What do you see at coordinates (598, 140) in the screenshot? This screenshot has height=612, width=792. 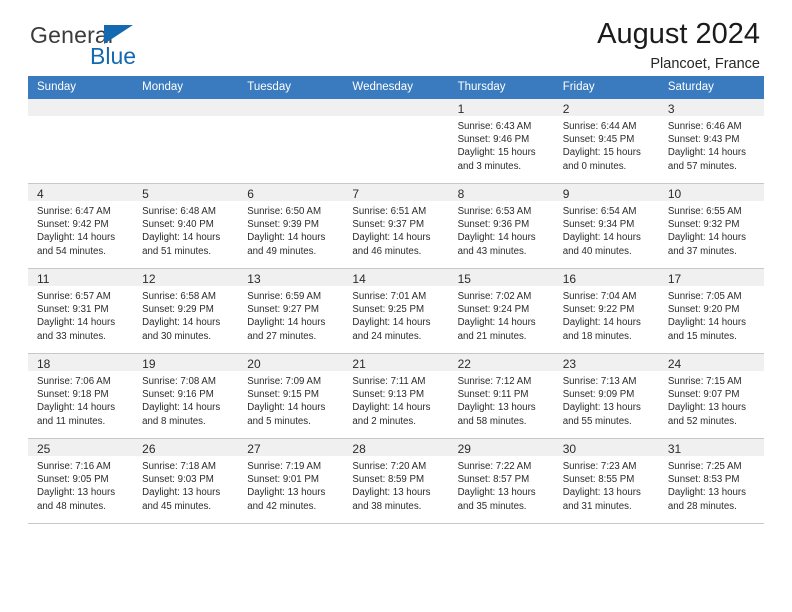 I see `day-detail-line: Sunset: 9:45 PM` at bounding box center [598, 140].